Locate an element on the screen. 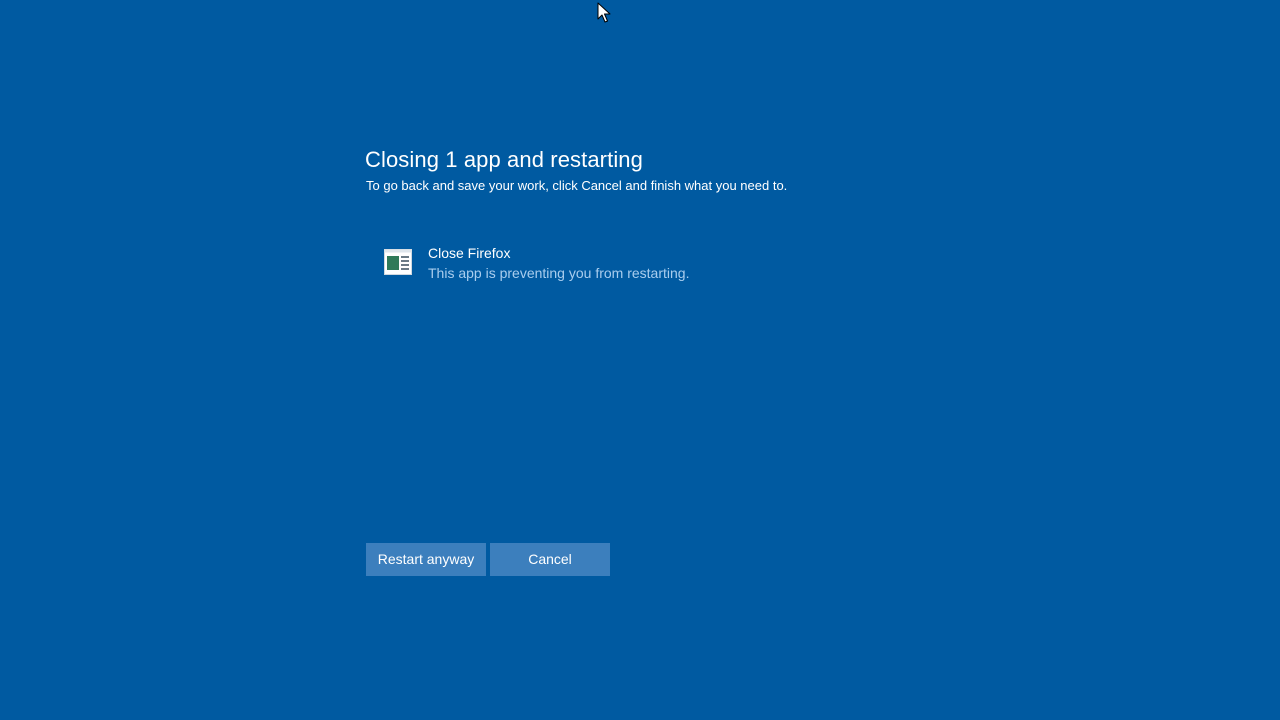 This screenshot has height=720, width=1280. app-name: Close Firefox is located at coordinates (469, 253).